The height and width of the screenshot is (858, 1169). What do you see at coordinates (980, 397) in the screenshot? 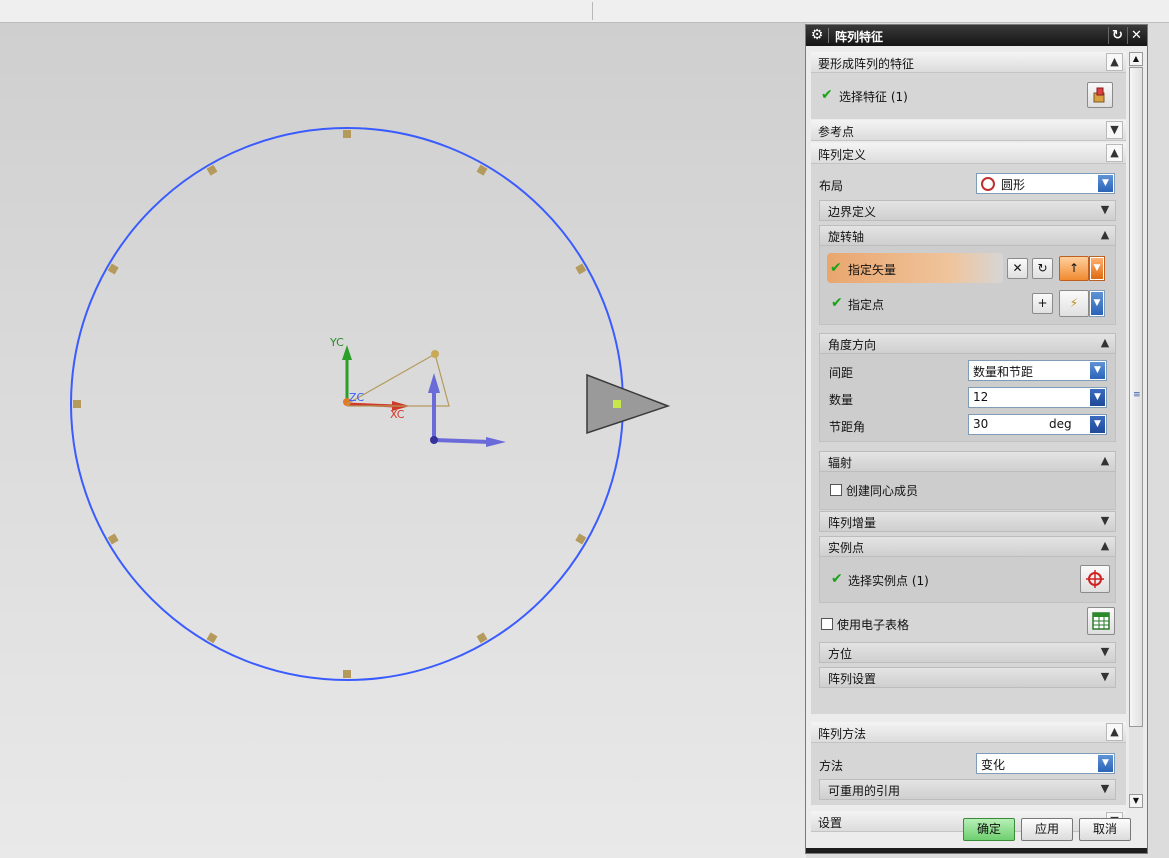
I see `count-value: 12` at bounding box center [980, 397].